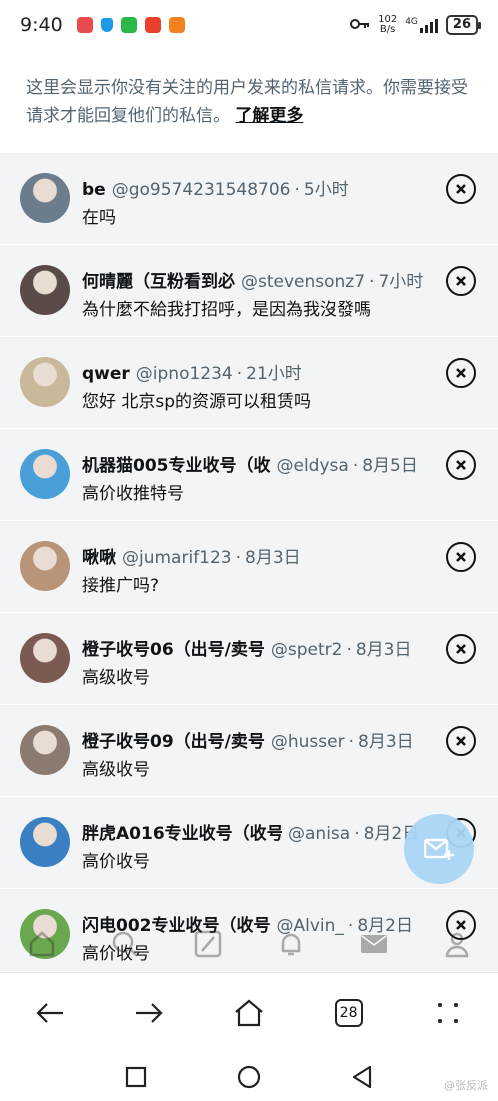 This screenshot has width=498, height=1101. I want to click on message-preview: 為什麼不給我打招呼，是因為我沒發嗎, so click(226, 310).